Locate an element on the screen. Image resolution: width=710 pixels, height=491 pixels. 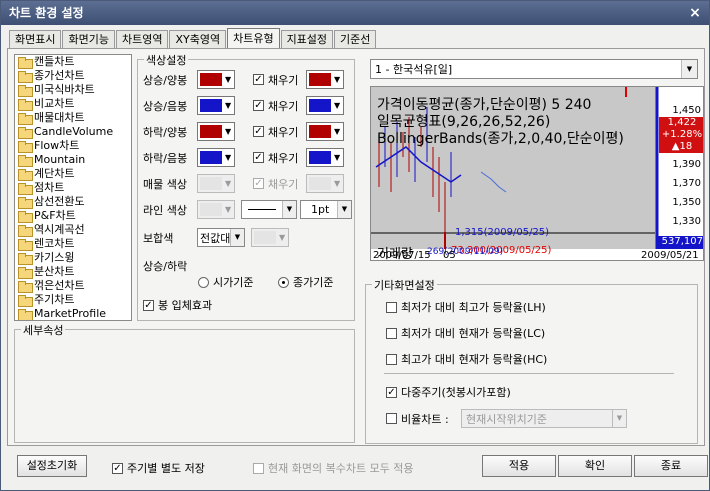
tab-indicator: 지표설정 is located at coordinates (307, 39).